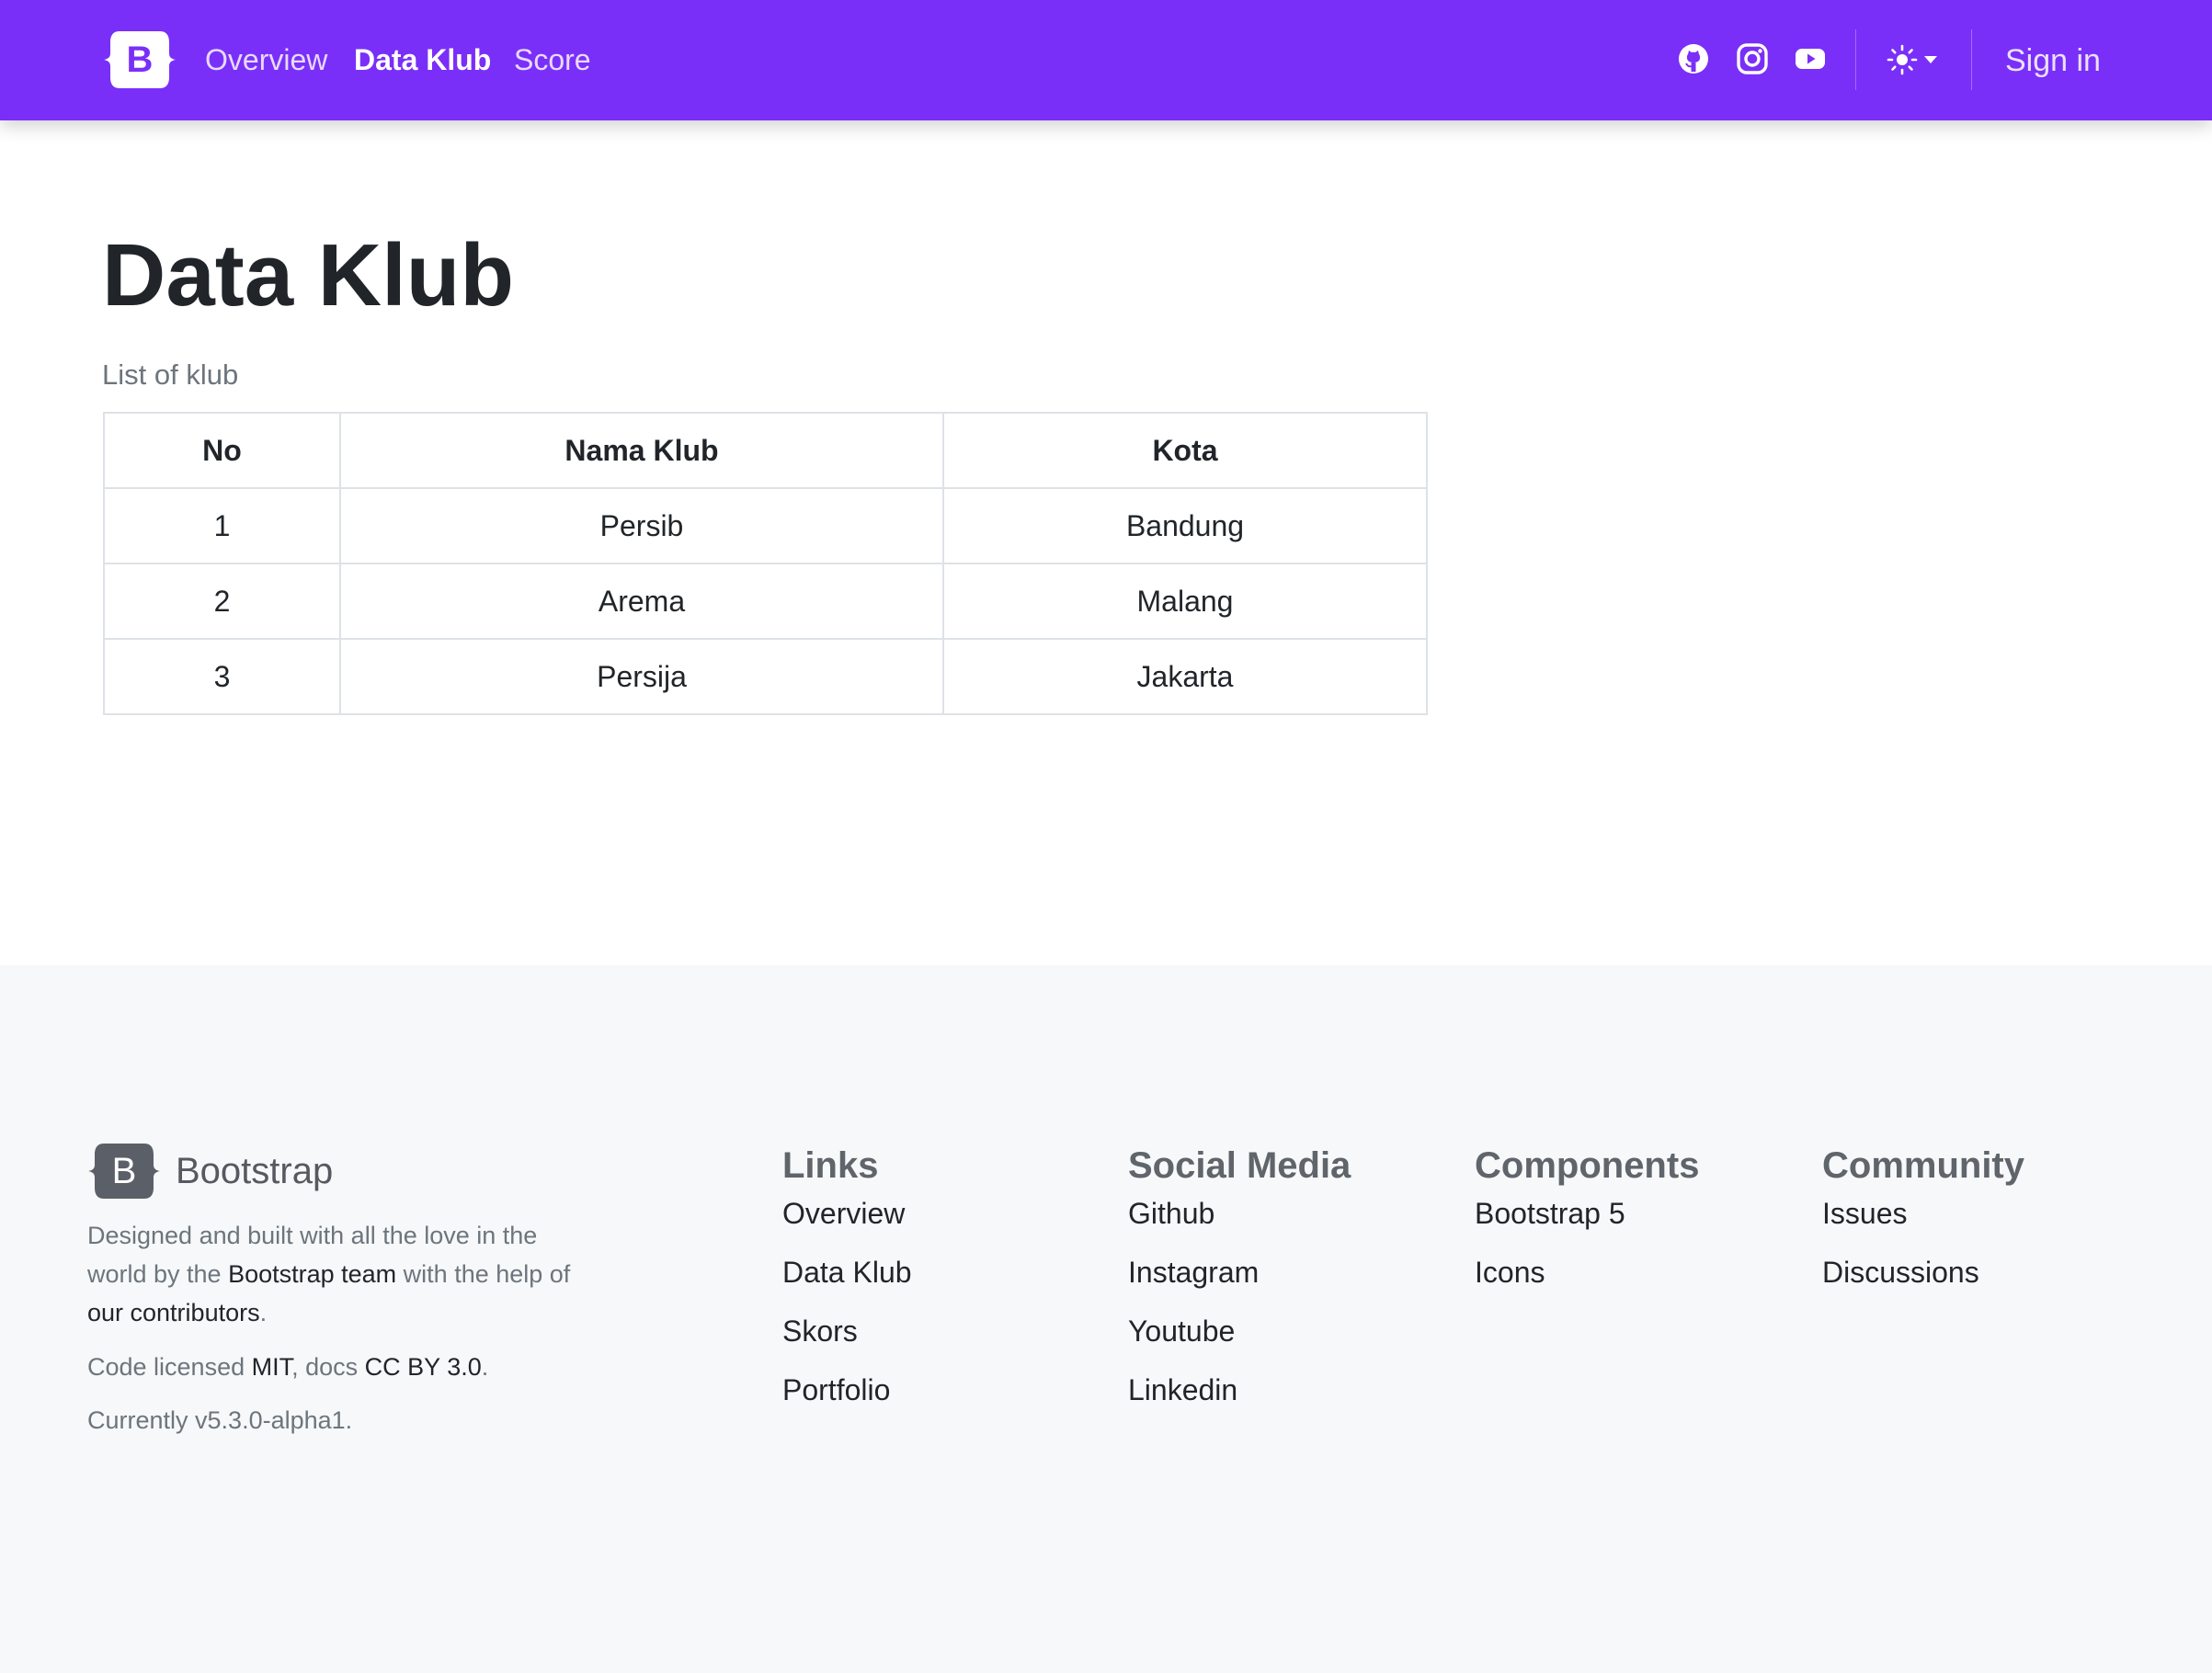 Image resolution: width=2212 pixels, height=1673 pixels. I want to click on footer-column-title: Links, so click(830, 1165).